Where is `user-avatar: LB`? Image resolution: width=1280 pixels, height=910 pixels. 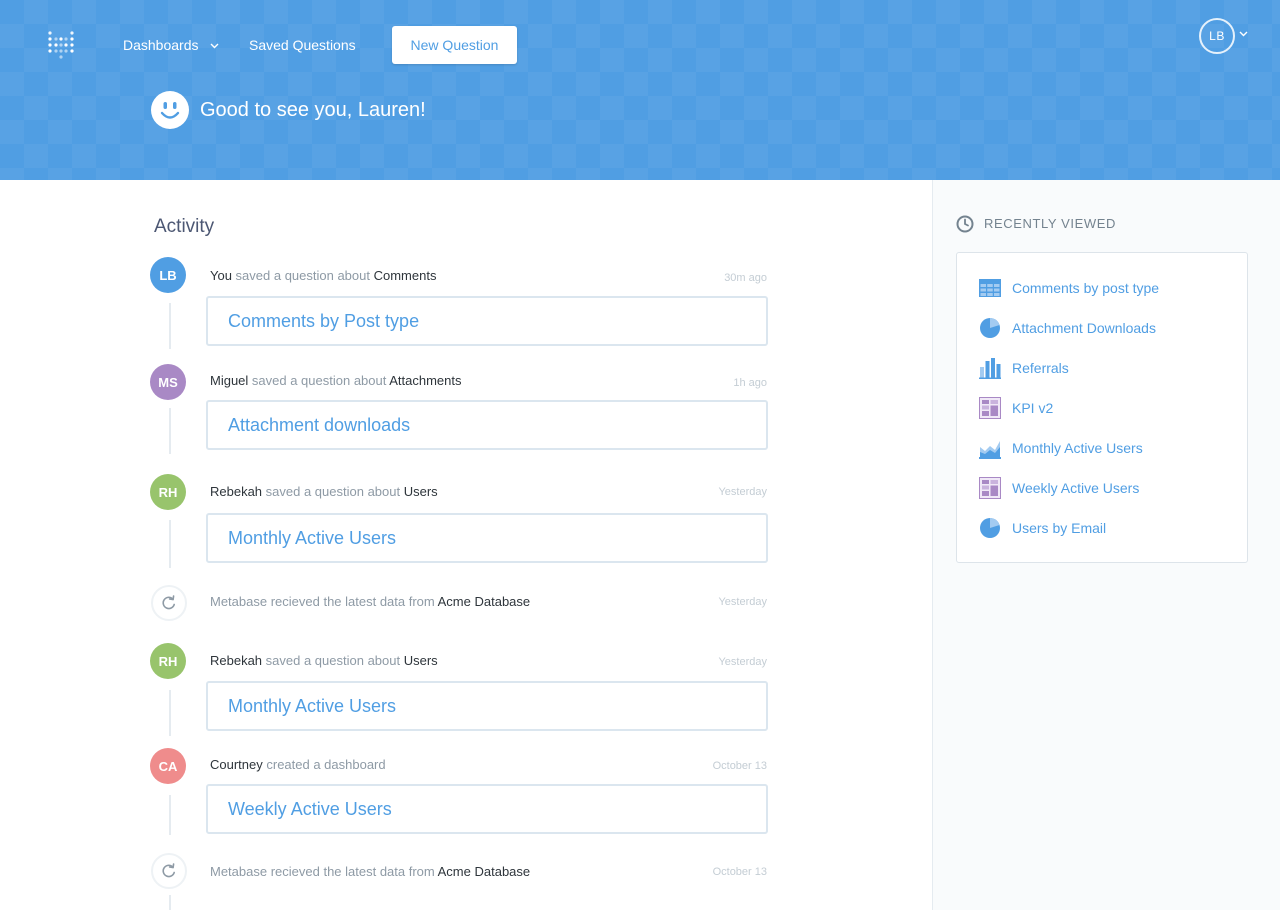
user-avatar: LB is located at coordinates (168, 275).